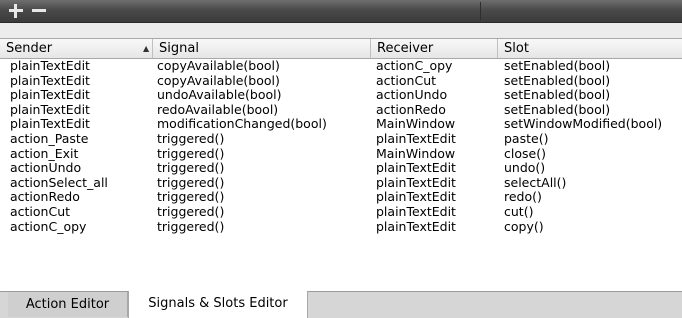 Image resolution: width=682 pixels, height=318 pixels. Describe the element at coordinates (219, 95) in the screenshot. I see `cell-signal: undoAvailable(bool)` at that location.